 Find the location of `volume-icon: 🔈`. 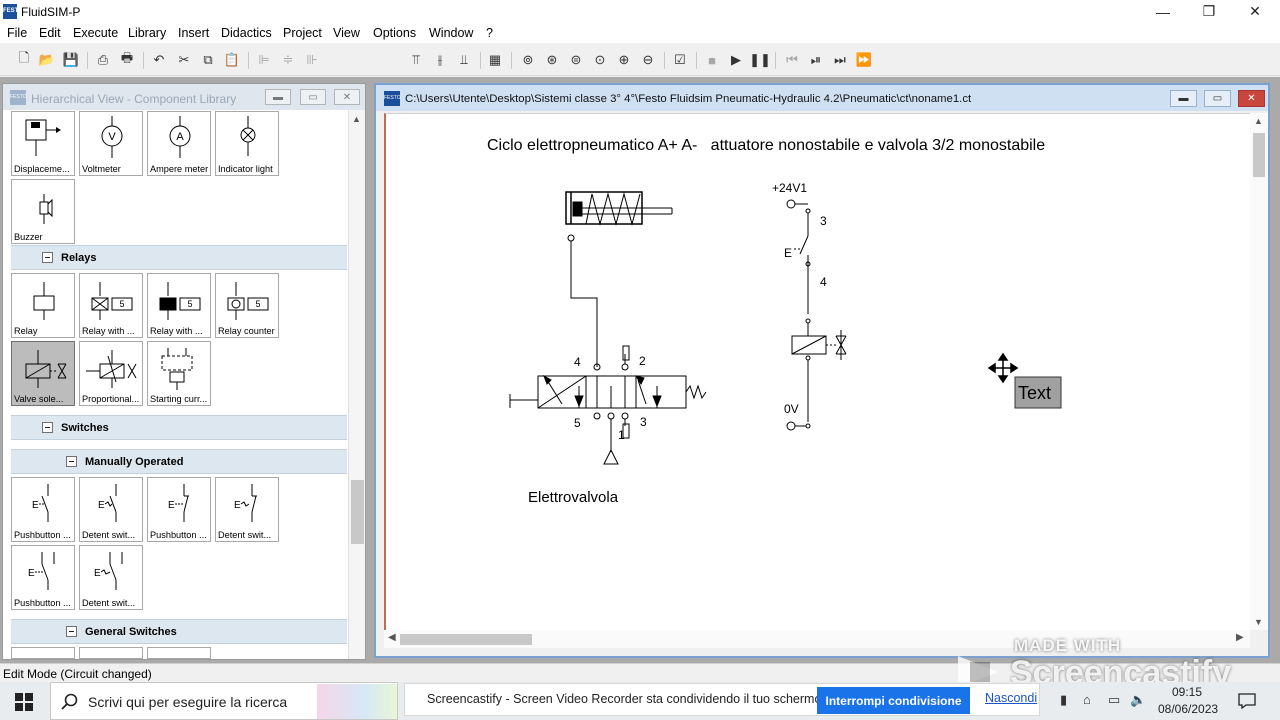

volume-icon: 🔈 is located at coordinates (1138, 700).